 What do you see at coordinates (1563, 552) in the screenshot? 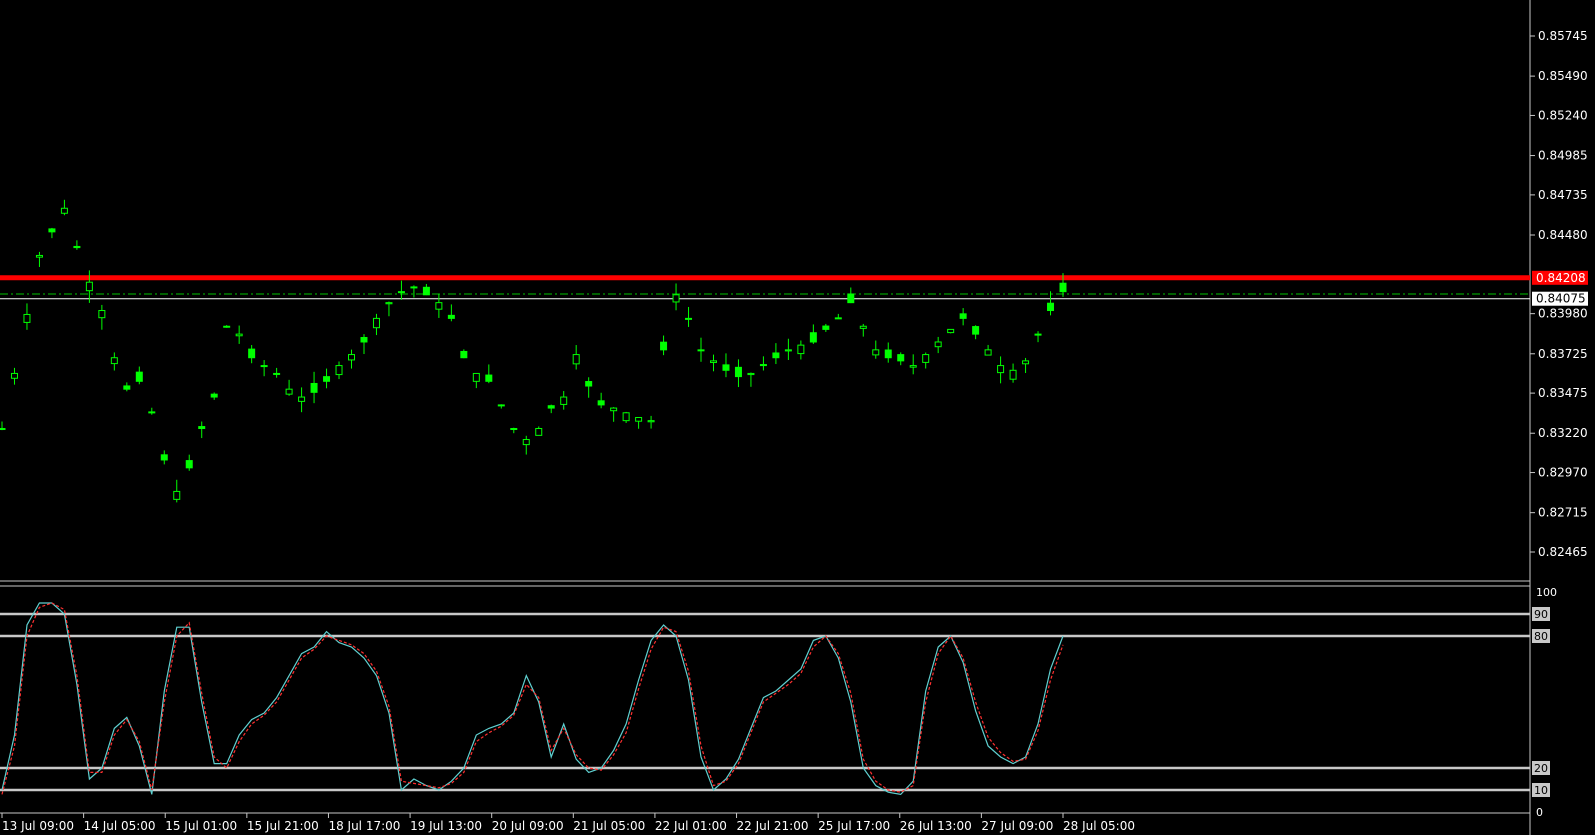
I see `price-tick-label: 0.82465` at bounding box center [1563, 552].